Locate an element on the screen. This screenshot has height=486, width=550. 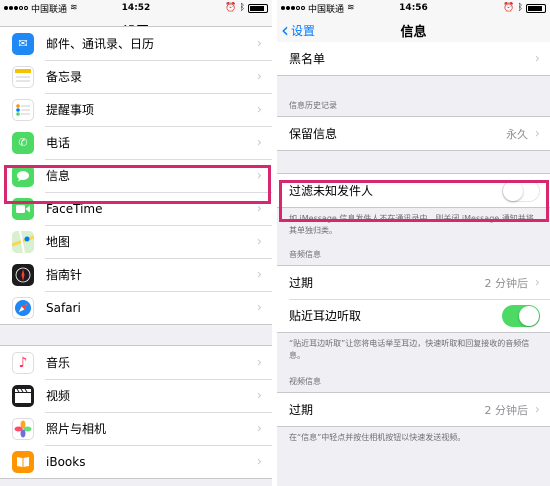
settings-item-label: 提醒事项 is located at coordinates (70, 110).